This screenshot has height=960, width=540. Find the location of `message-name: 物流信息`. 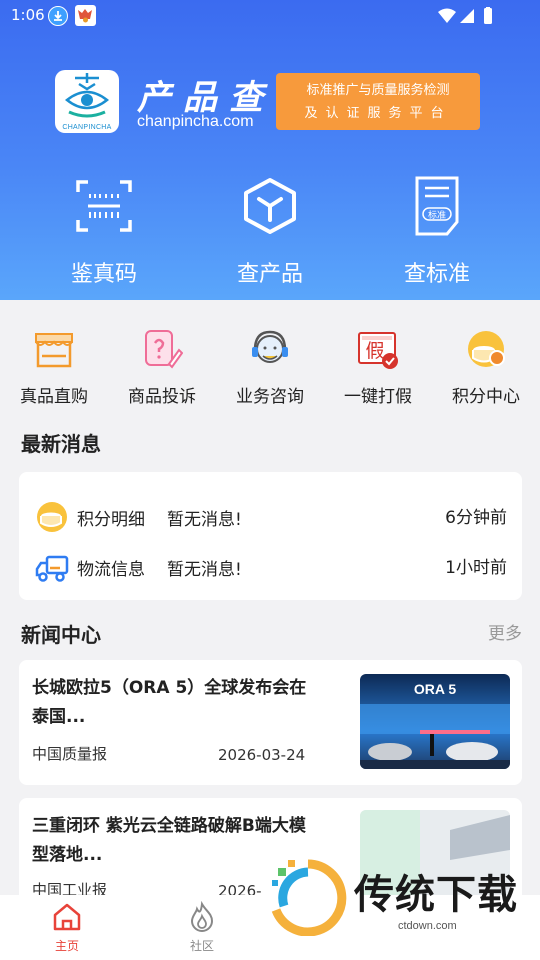

message-name: 物流信息 is located at coordinates (111, 570).